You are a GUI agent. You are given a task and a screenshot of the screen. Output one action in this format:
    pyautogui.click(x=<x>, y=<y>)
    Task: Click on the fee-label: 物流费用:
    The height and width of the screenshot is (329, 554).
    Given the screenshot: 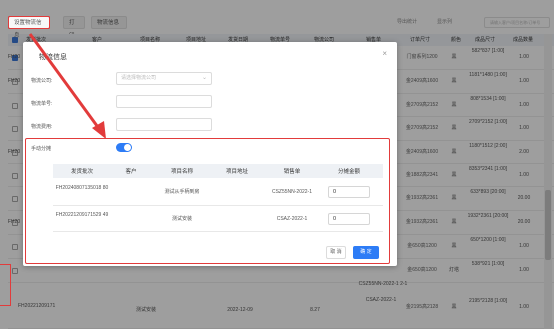 What is the action you would take?
    pyautogui.click(x=42, y=127)
    